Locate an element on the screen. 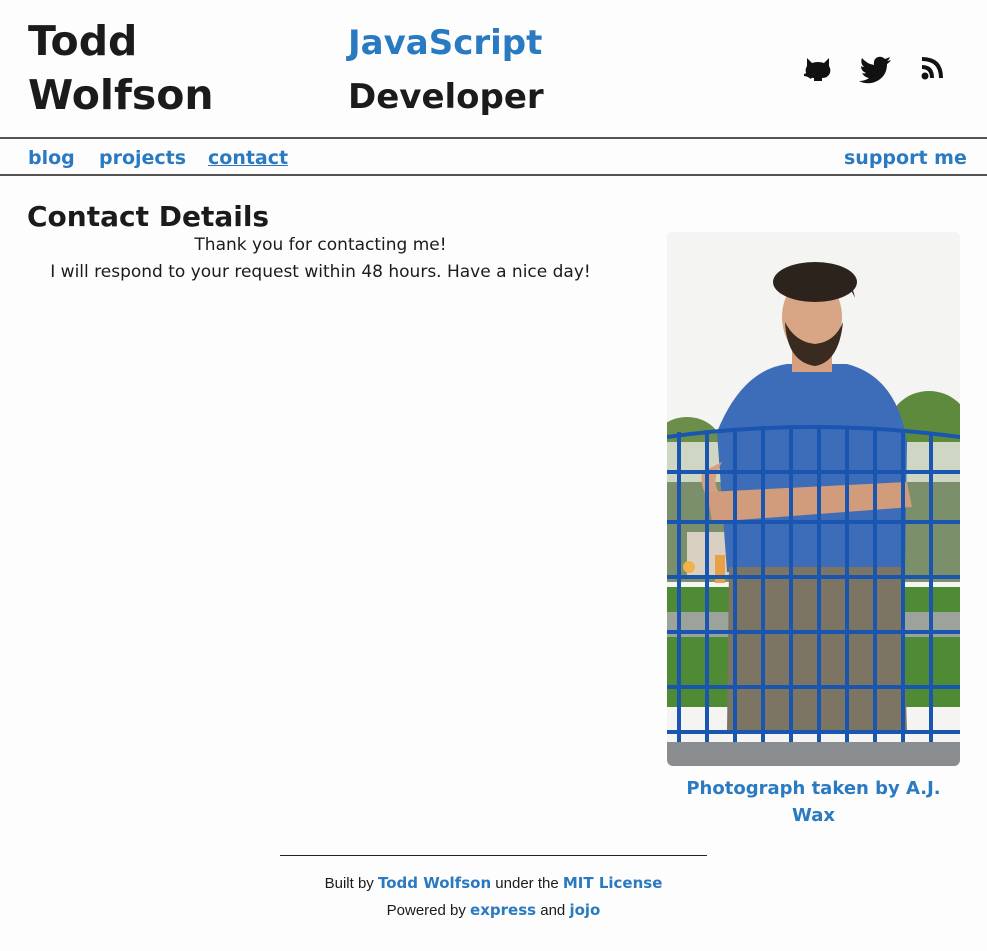 The image size is (987, 951). role-title: Developer is located at coordinates (446, 97).